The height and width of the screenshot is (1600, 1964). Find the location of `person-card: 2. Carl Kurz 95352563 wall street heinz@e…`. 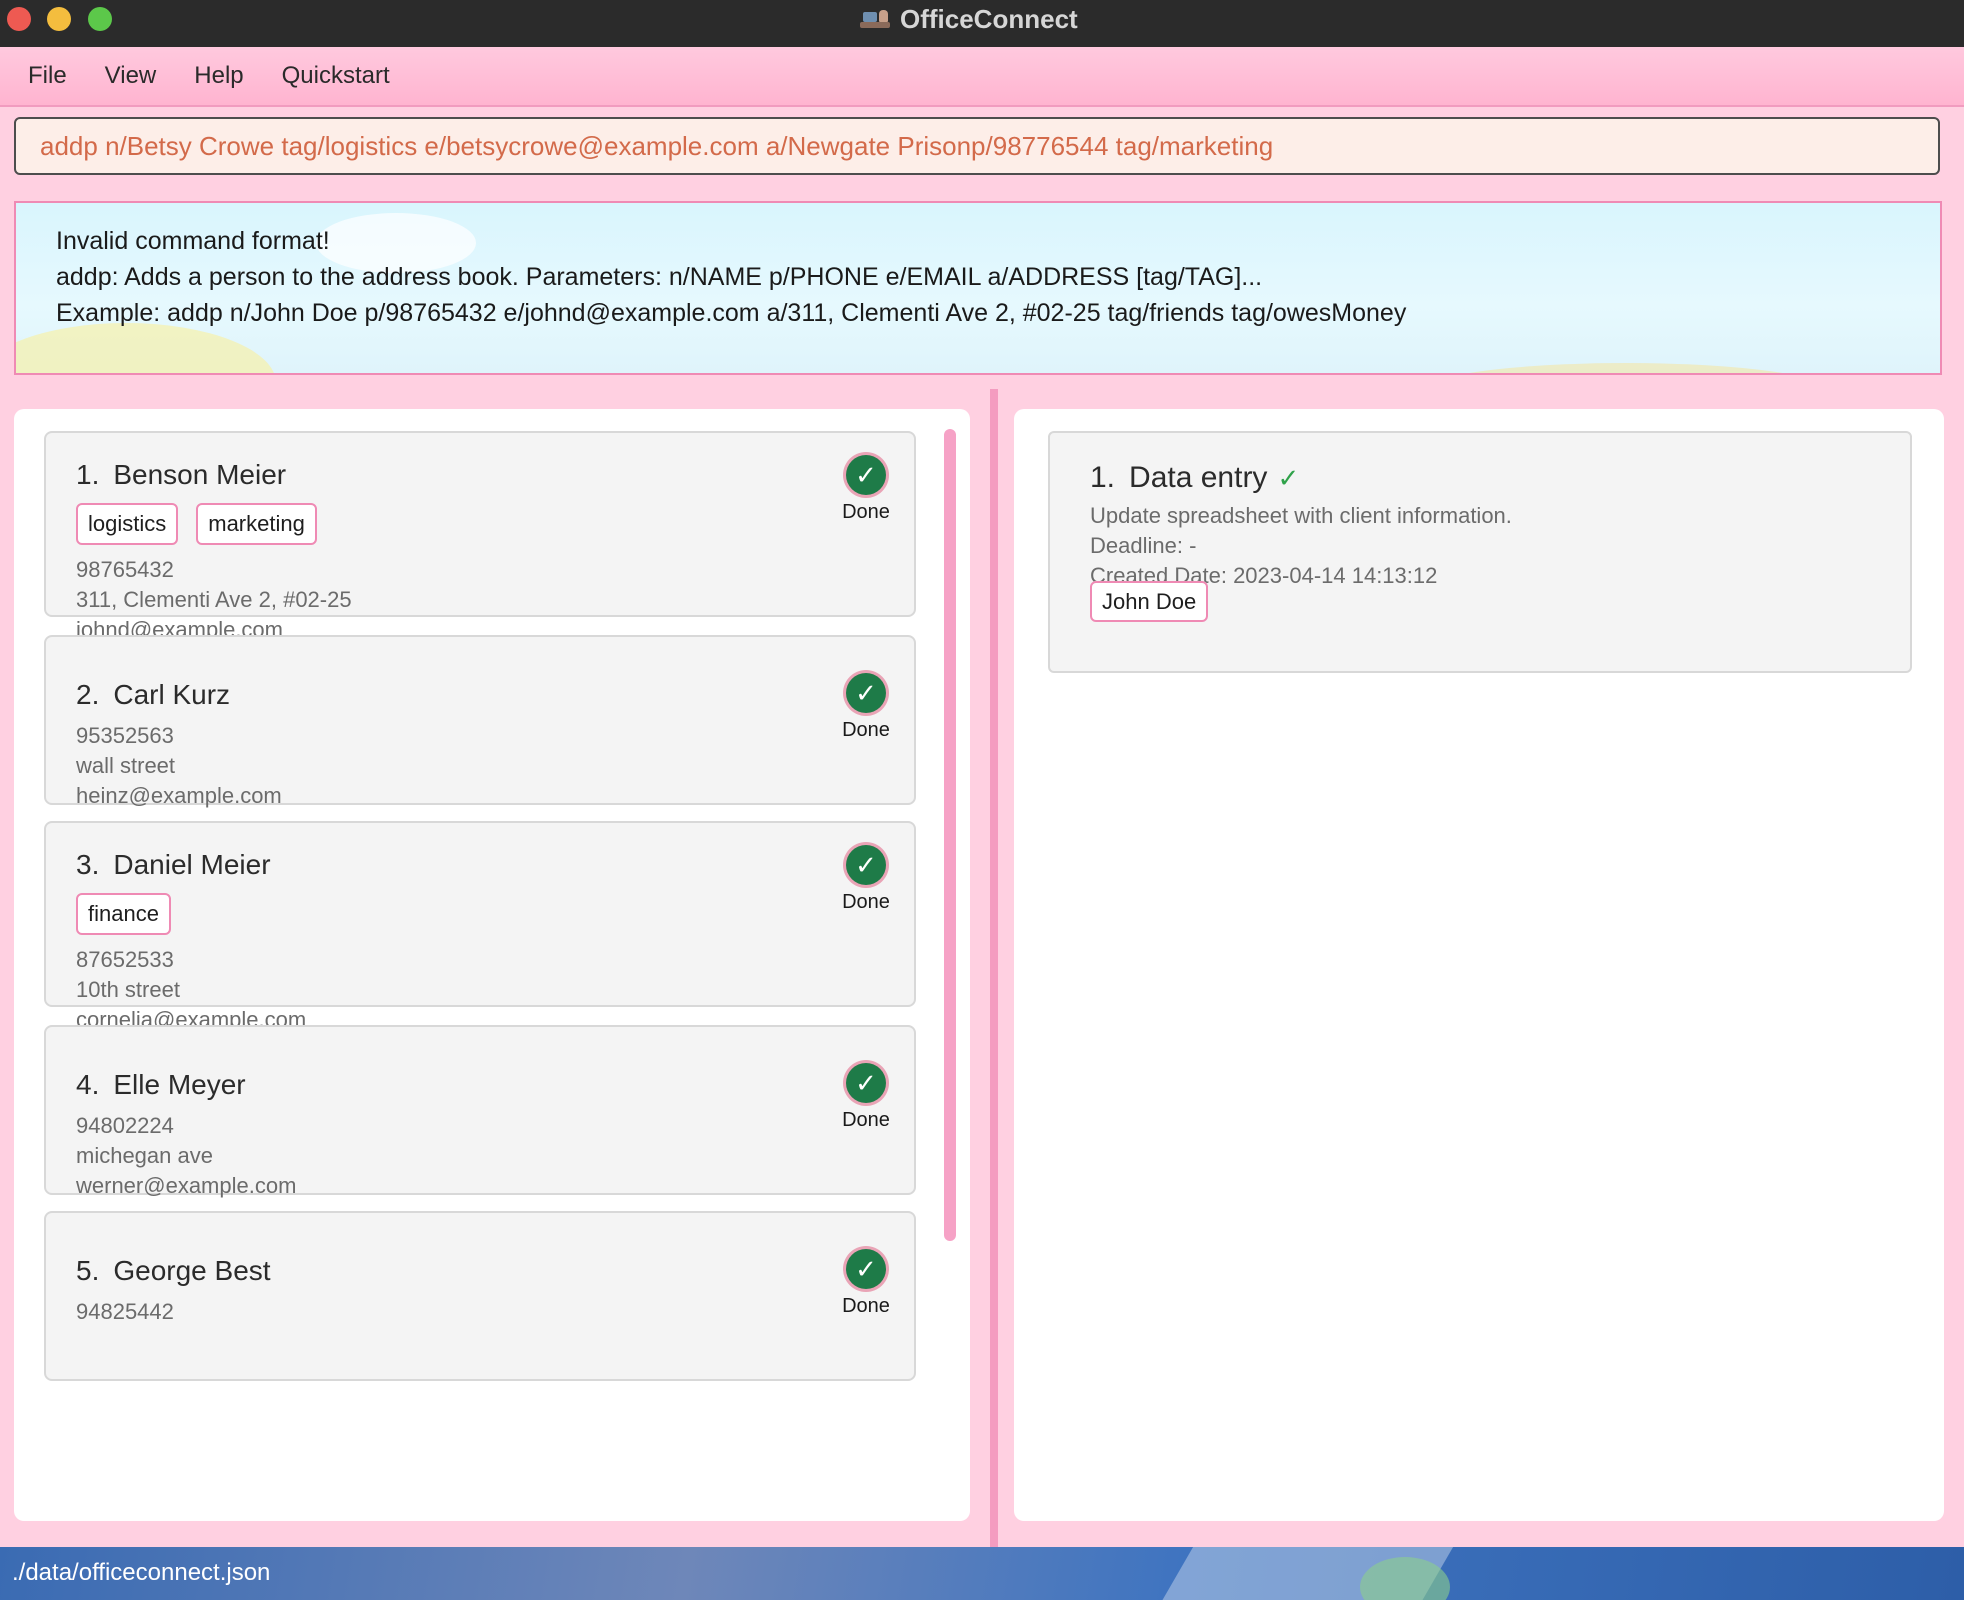

person-card: 2. Carl Kurz 95352563 wall street heinz@e… is located at coordinates (480, 721).